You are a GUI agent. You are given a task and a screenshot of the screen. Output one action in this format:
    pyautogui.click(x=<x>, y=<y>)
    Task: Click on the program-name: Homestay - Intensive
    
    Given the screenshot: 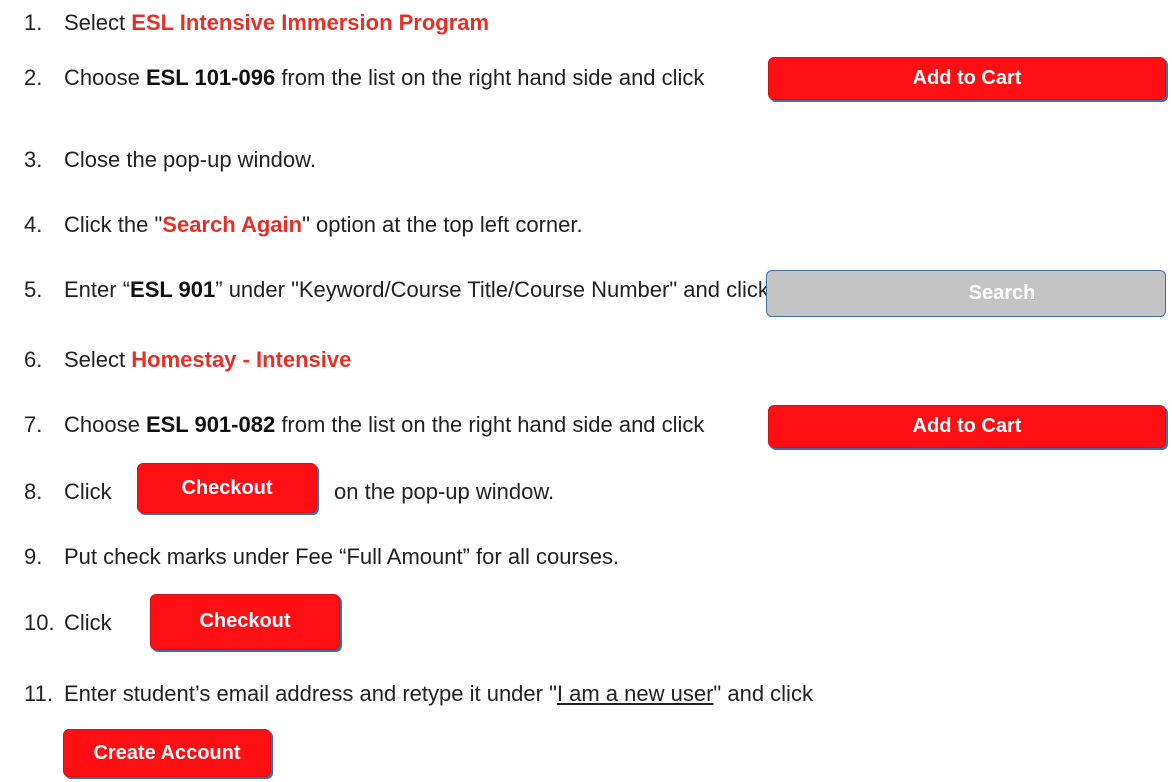 What is the action you would take?
    pyautogui.click(x=241, y=359)
    